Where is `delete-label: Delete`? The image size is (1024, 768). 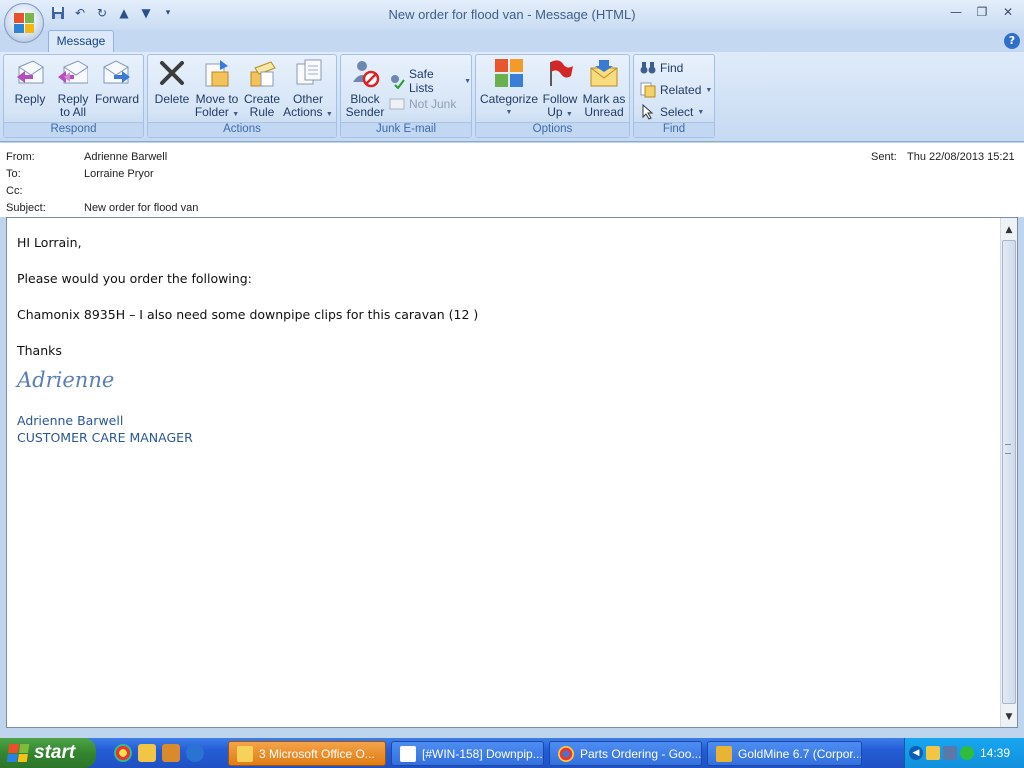 delete-label: Delete is located at coordinates (172, 99).